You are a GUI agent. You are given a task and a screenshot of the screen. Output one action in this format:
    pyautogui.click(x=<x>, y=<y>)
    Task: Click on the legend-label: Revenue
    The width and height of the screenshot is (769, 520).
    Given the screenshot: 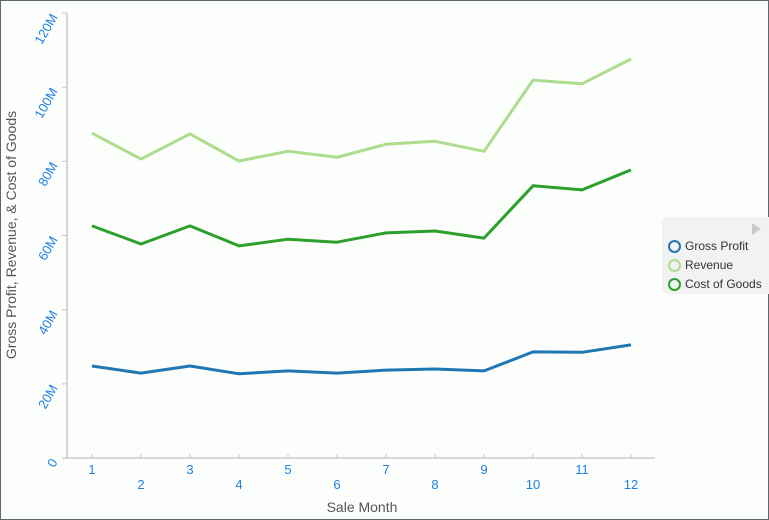 What is the action you would take?
    pyautogui.click(x=709, y=265)
    